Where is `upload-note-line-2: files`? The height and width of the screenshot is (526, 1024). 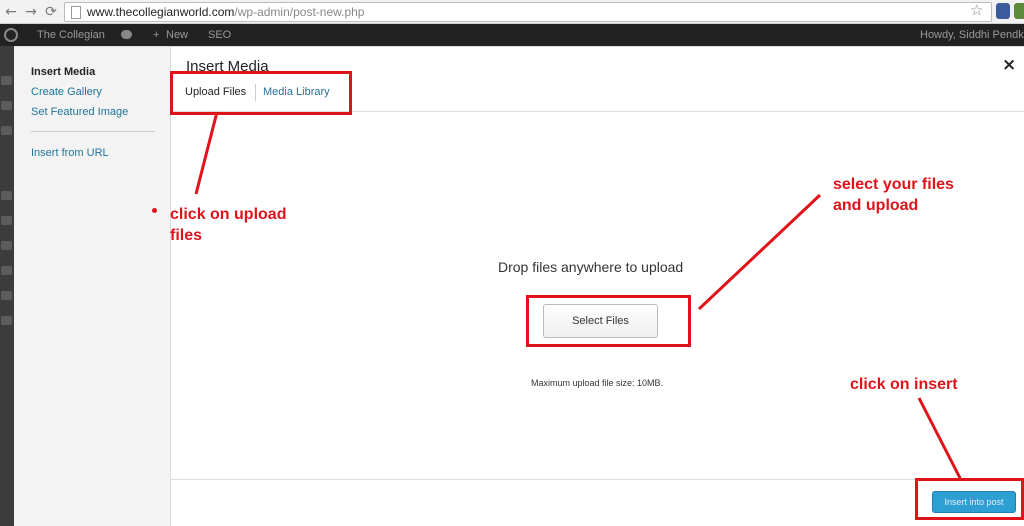
upload-note-line-2: files is located at coordinates (186, 235).